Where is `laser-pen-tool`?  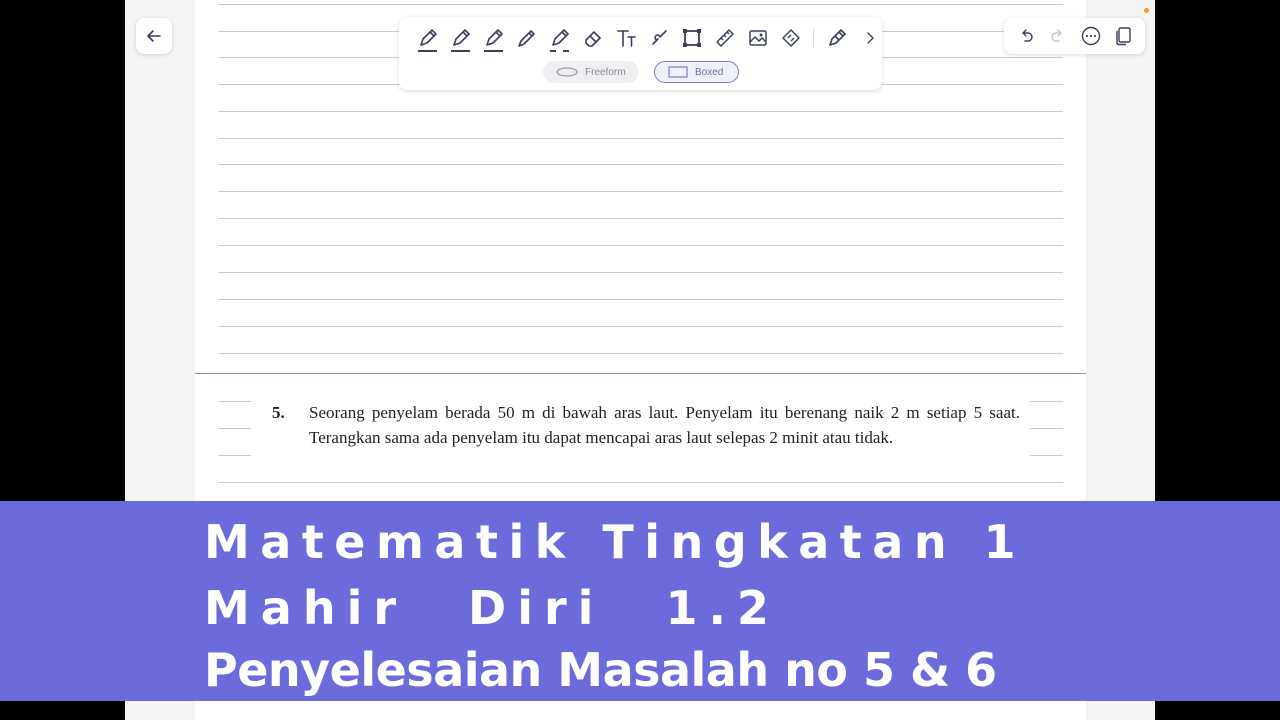
laser-pen-tool is located at coordinates (836, 38).